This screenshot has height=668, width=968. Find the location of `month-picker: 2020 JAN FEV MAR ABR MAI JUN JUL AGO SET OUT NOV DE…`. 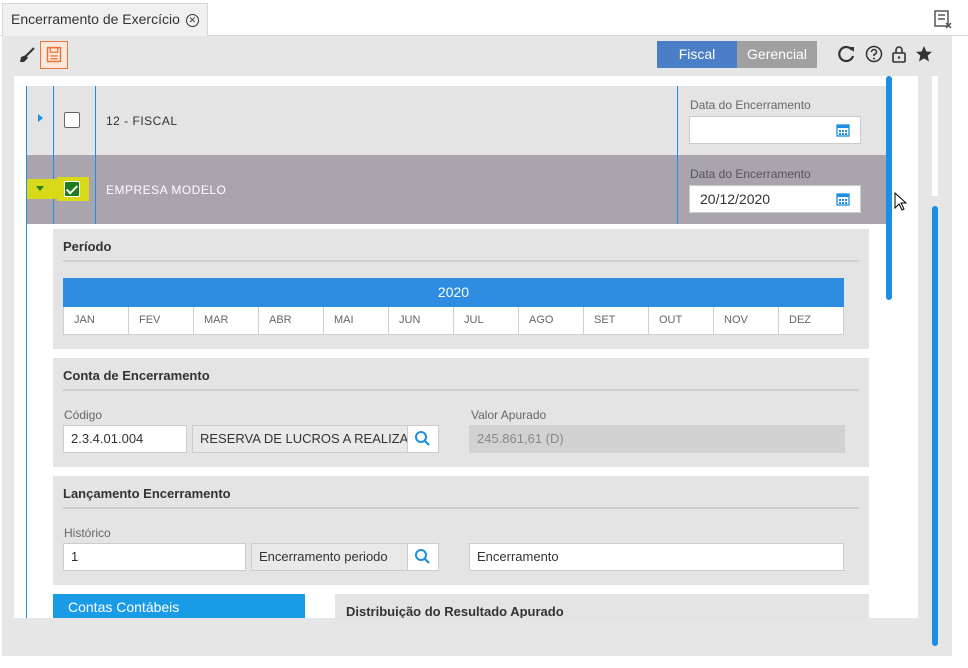

month-picker: 2020 JAN FEV MAR ABR MAI JUN JUL AGO SET OUT NOV DE… is located at coordinates (453, 306).